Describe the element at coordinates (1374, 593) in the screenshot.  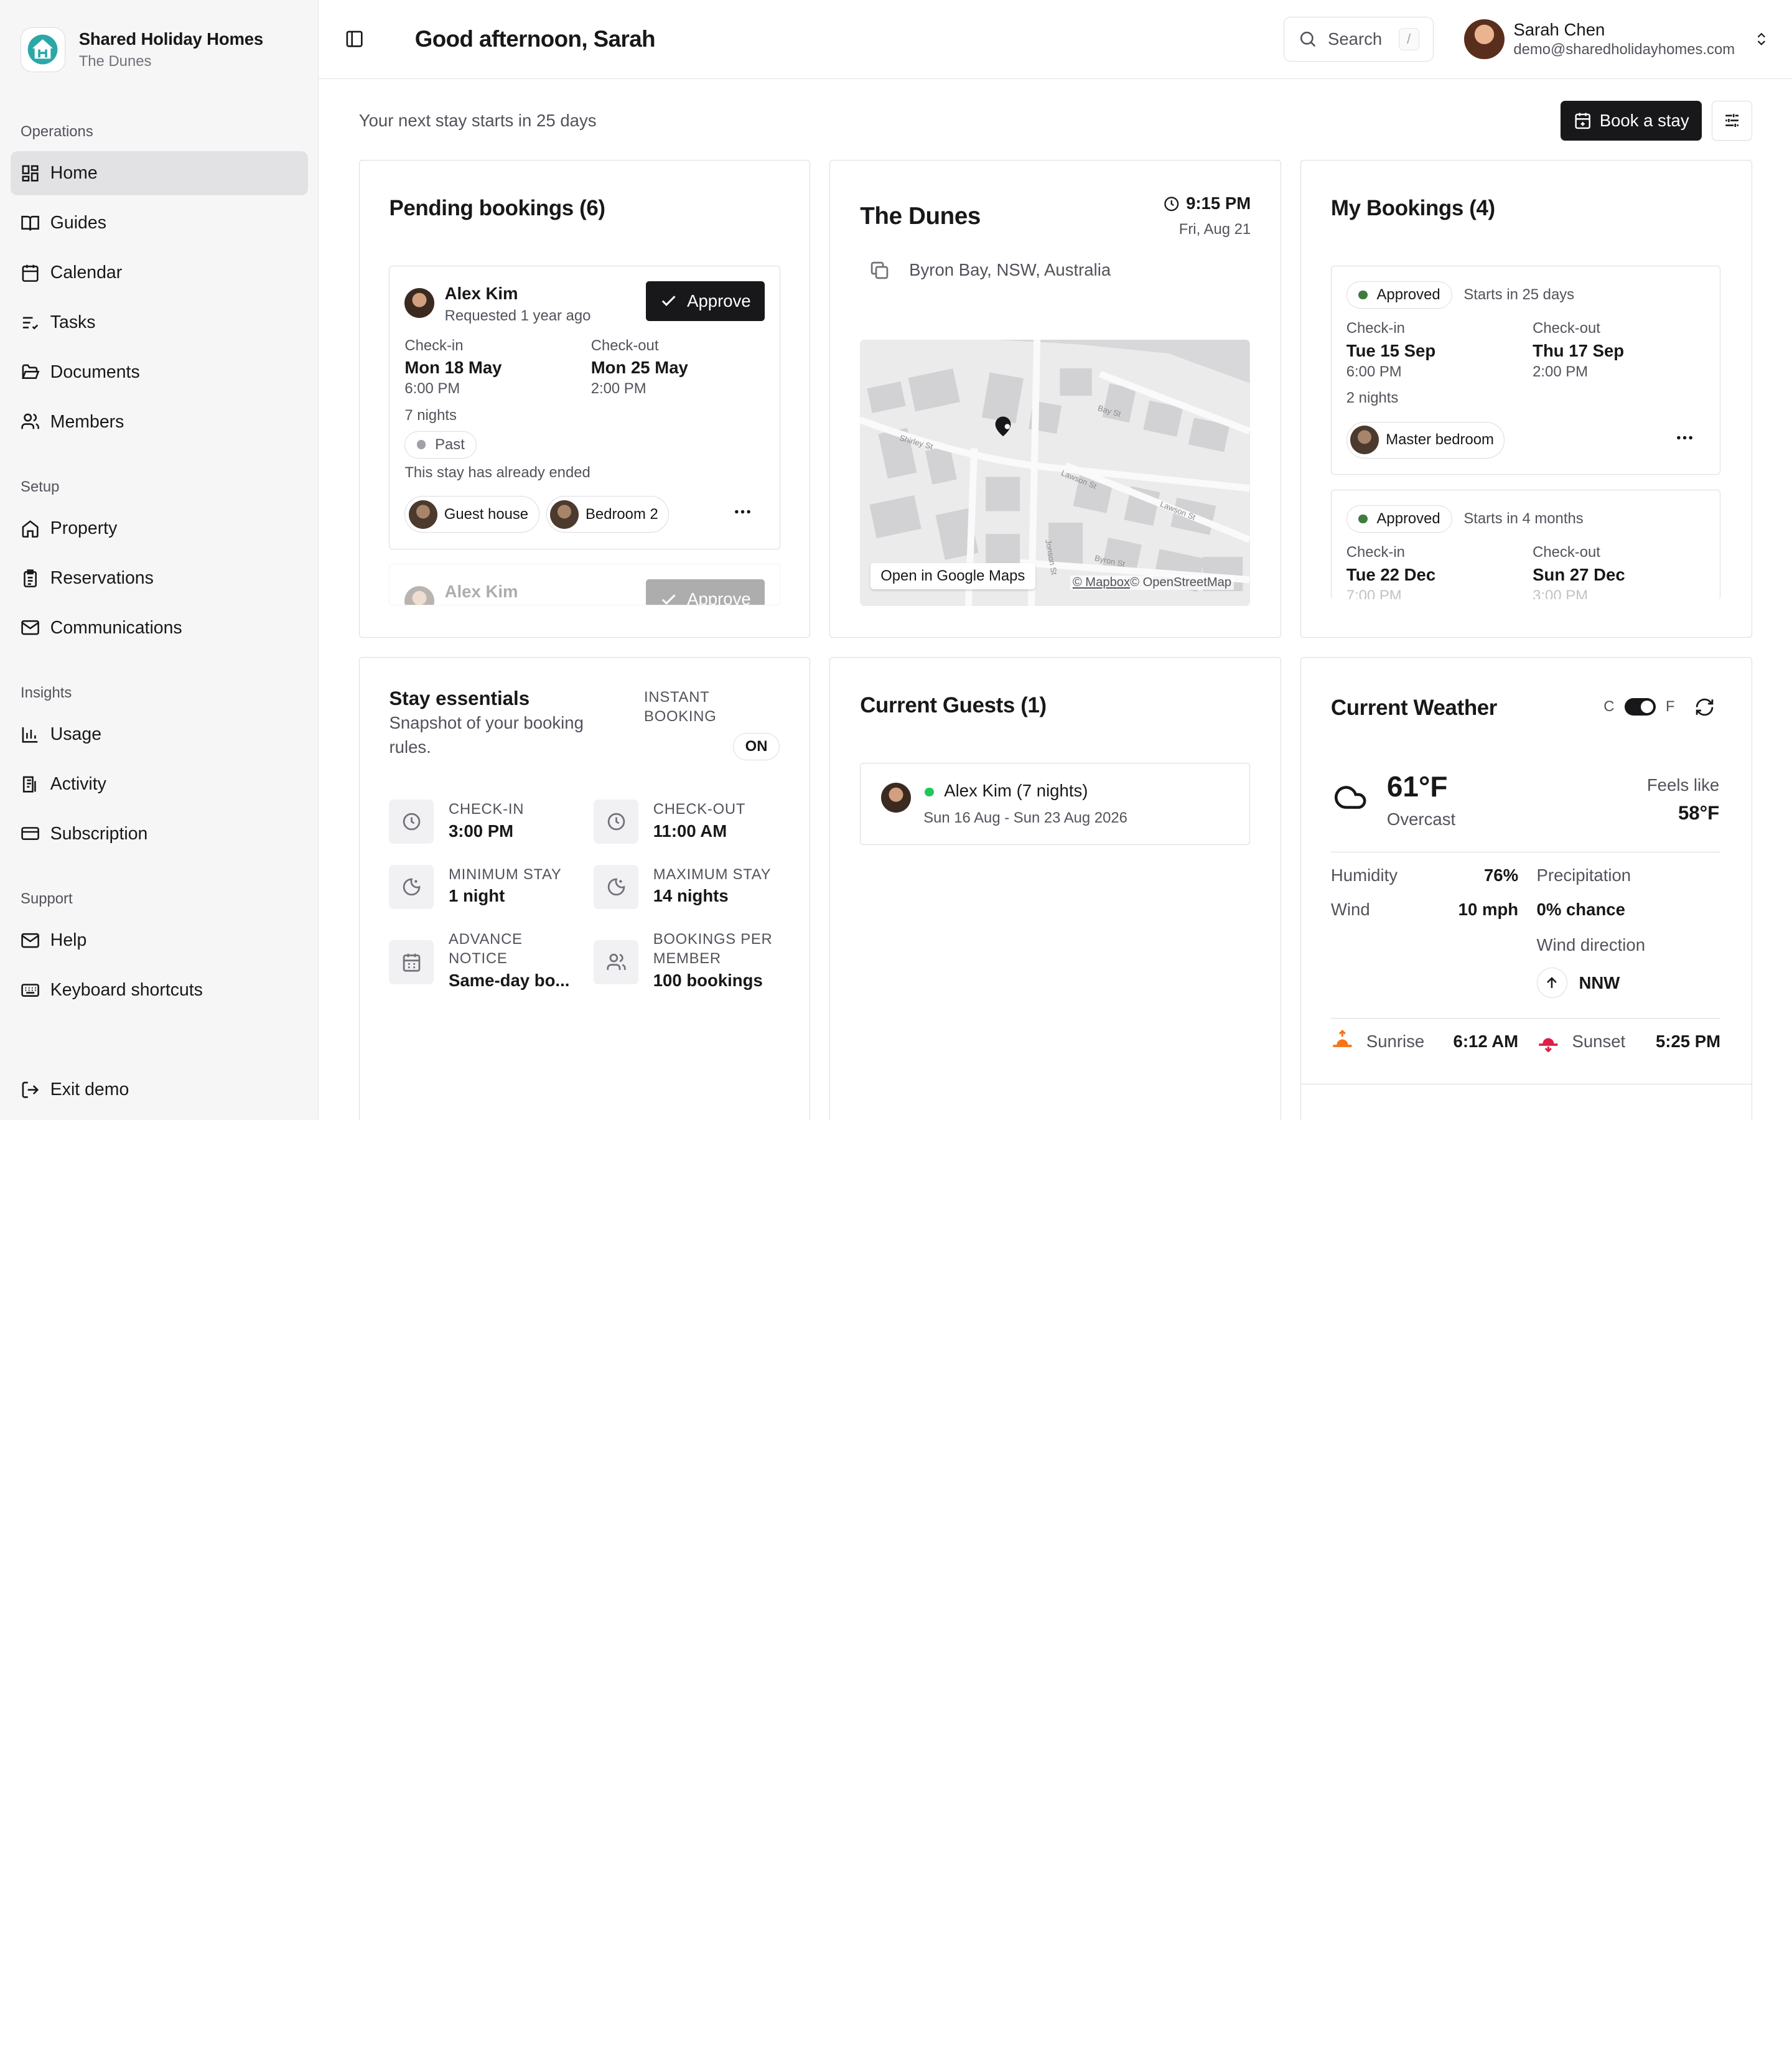
I see `checkin-time: 7:00 PM` at that location.